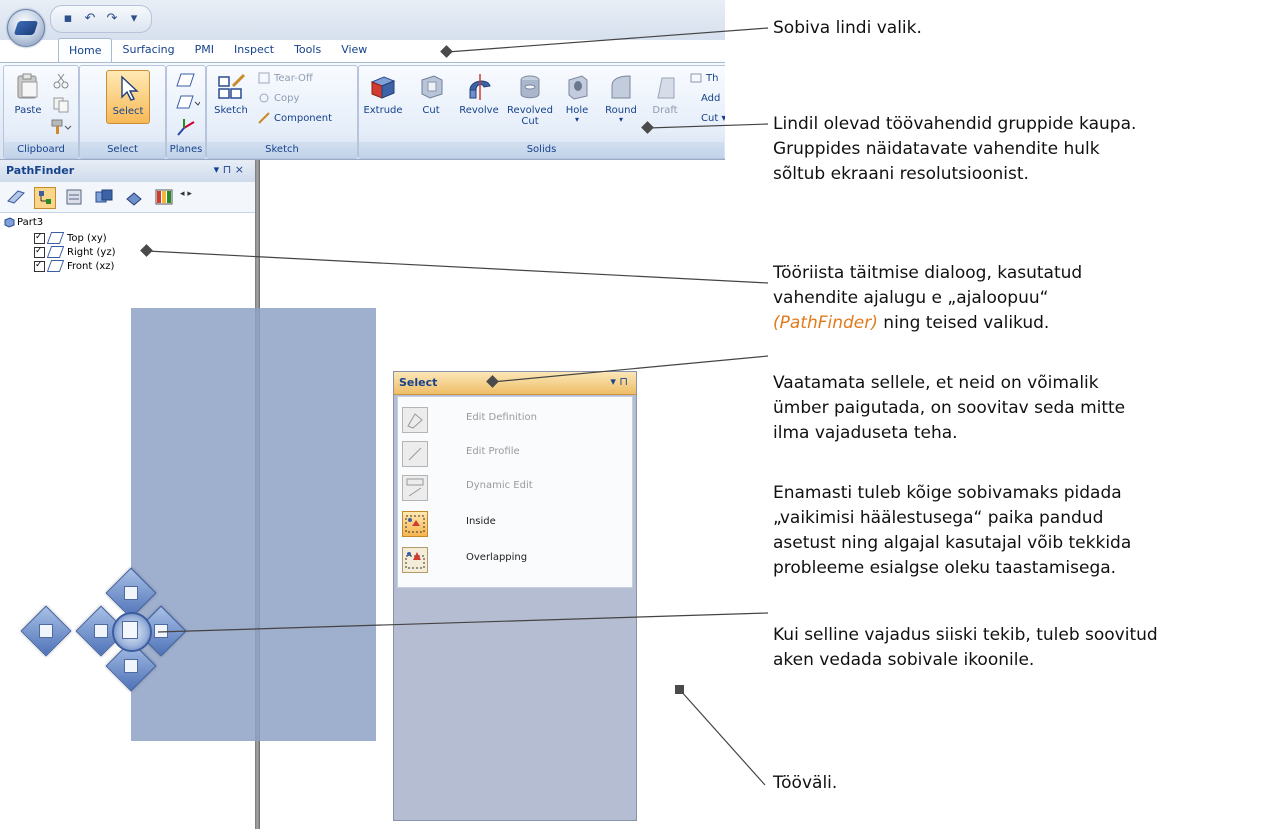 The height and width of the screenshot is (829, 1261). What do you see at coordinates (164, 197) in the screenshot?
I see `color-manager-icon` at bounding box center [164, 197].